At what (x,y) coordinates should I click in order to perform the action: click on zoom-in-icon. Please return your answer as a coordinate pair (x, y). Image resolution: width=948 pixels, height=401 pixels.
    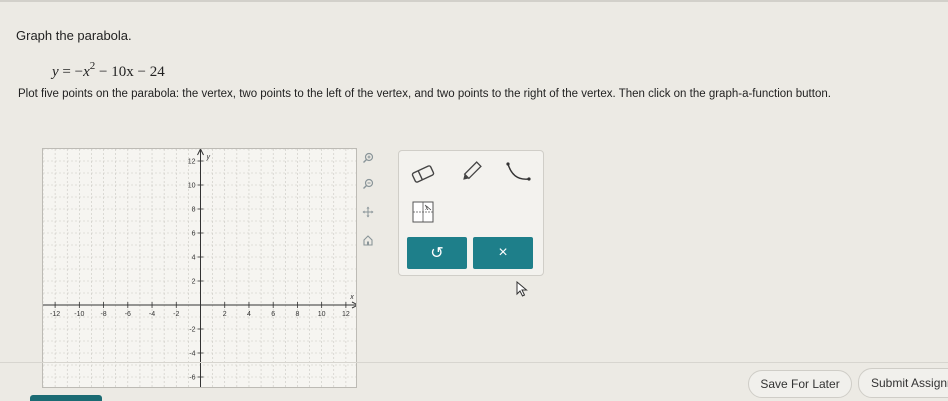
    Looking at the image, I should click on (368, 159).